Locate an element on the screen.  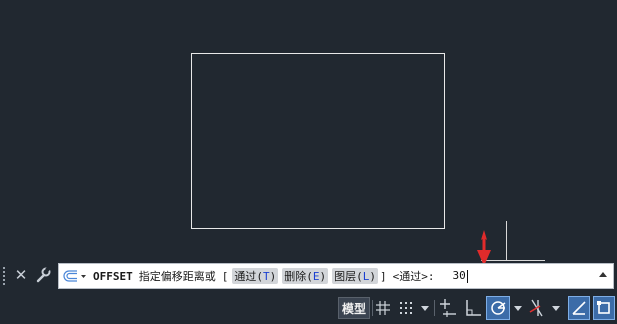
wrench-icon is located at coordinates (43, 275).